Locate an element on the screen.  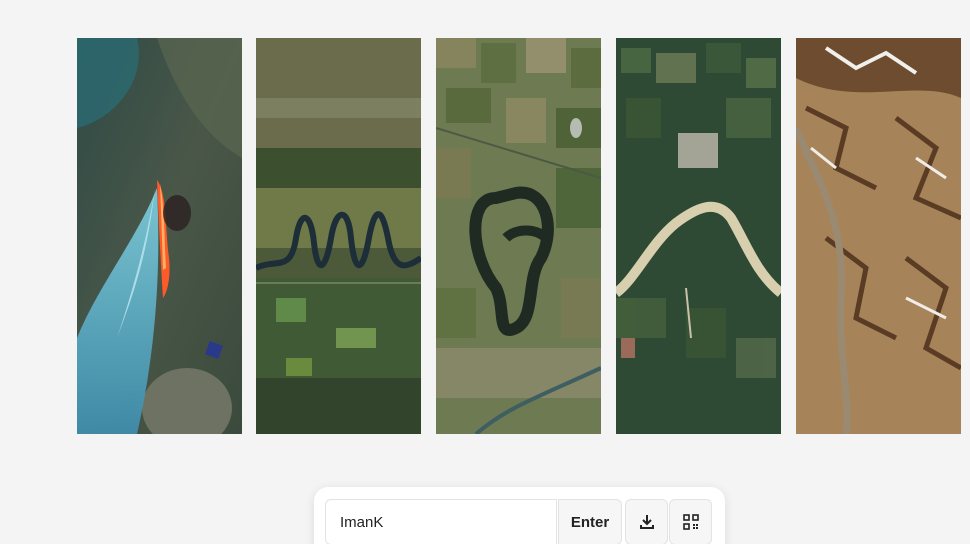
wildfire-satellite-image is located at coordinates (159, 236).